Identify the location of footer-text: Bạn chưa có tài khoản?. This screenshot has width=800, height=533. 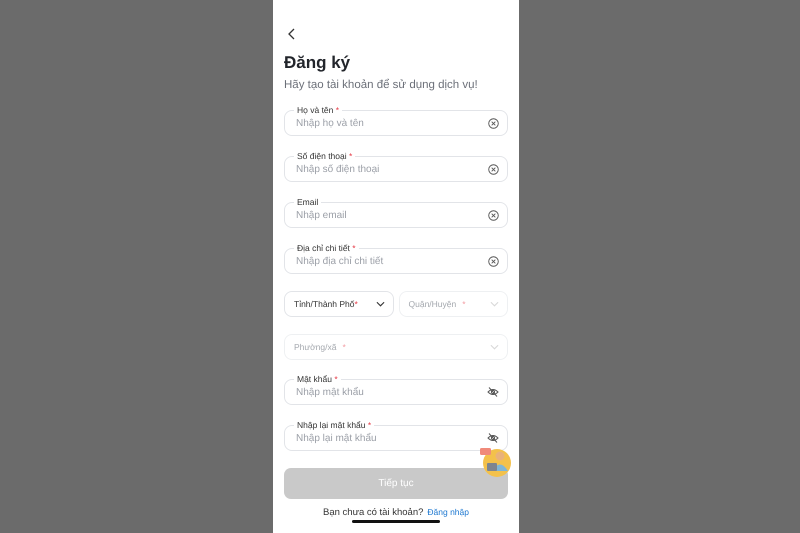
(373, 512).